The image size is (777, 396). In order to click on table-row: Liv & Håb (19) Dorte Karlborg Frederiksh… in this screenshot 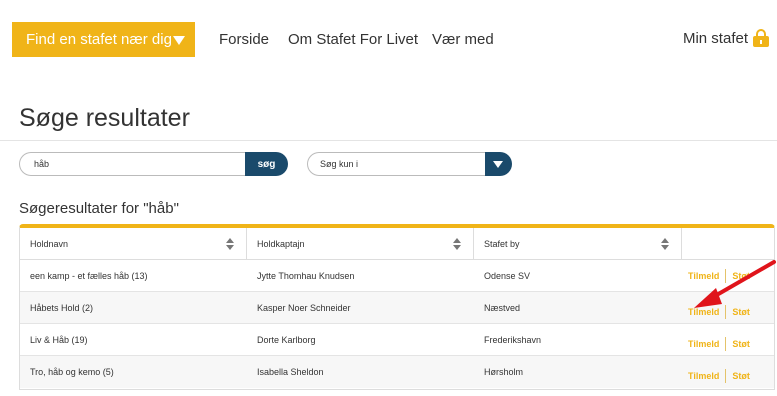, I will do `click(397, 340)`.